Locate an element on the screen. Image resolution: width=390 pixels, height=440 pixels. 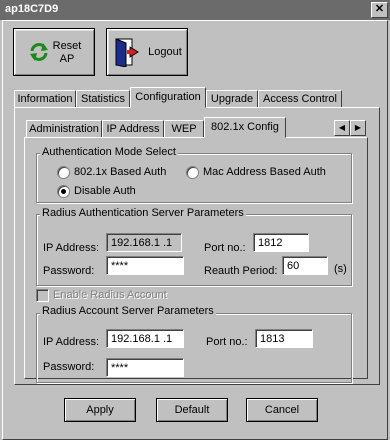
default-button: Default is located at coordinates (192, 410).